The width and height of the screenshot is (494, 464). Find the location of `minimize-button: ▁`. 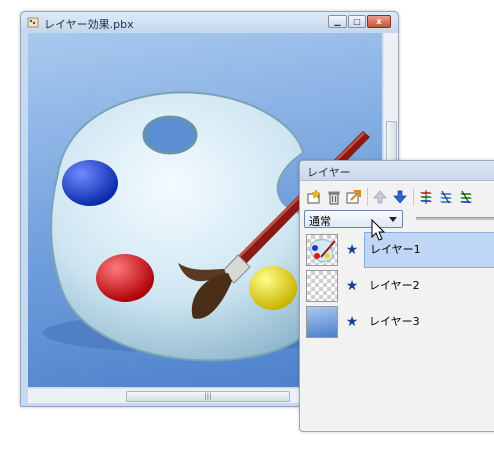

minimize-button: ▁ is located at coordinates (337, 21).